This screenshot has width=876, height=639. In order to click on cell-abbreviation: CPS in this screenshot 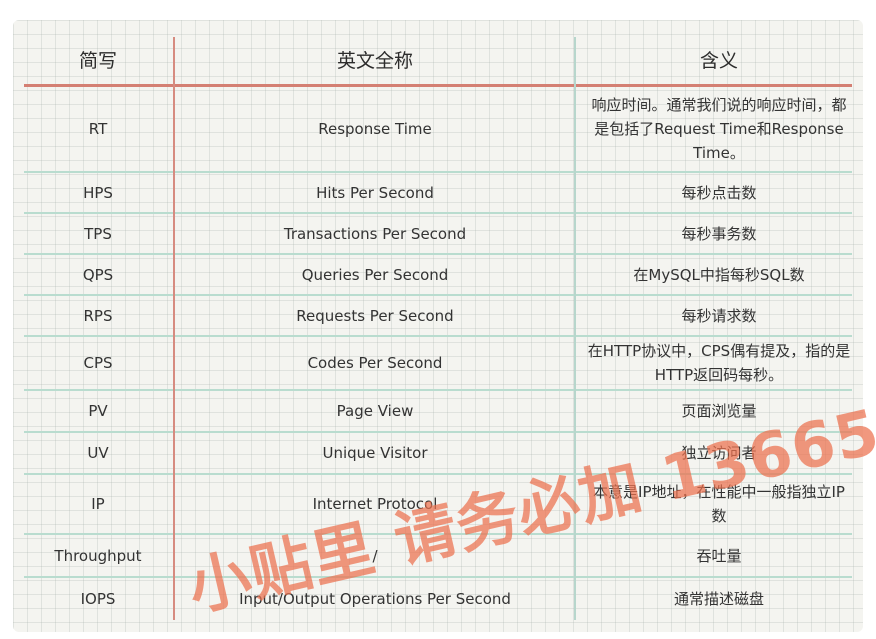, I will do `click(98, 363)`.